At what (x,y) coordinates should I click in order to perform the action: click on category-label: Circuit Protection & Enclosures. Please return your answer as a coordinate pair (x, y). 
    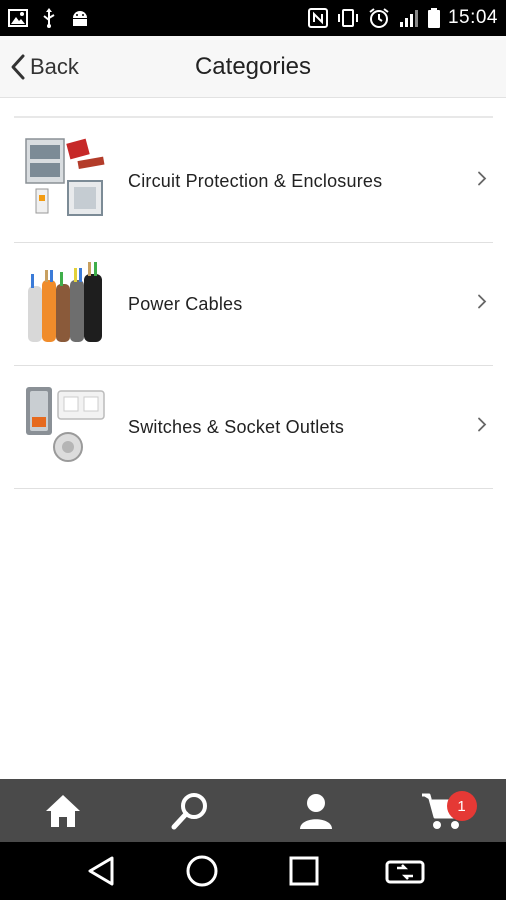
    Looking at the image, I should click on (255, 180).